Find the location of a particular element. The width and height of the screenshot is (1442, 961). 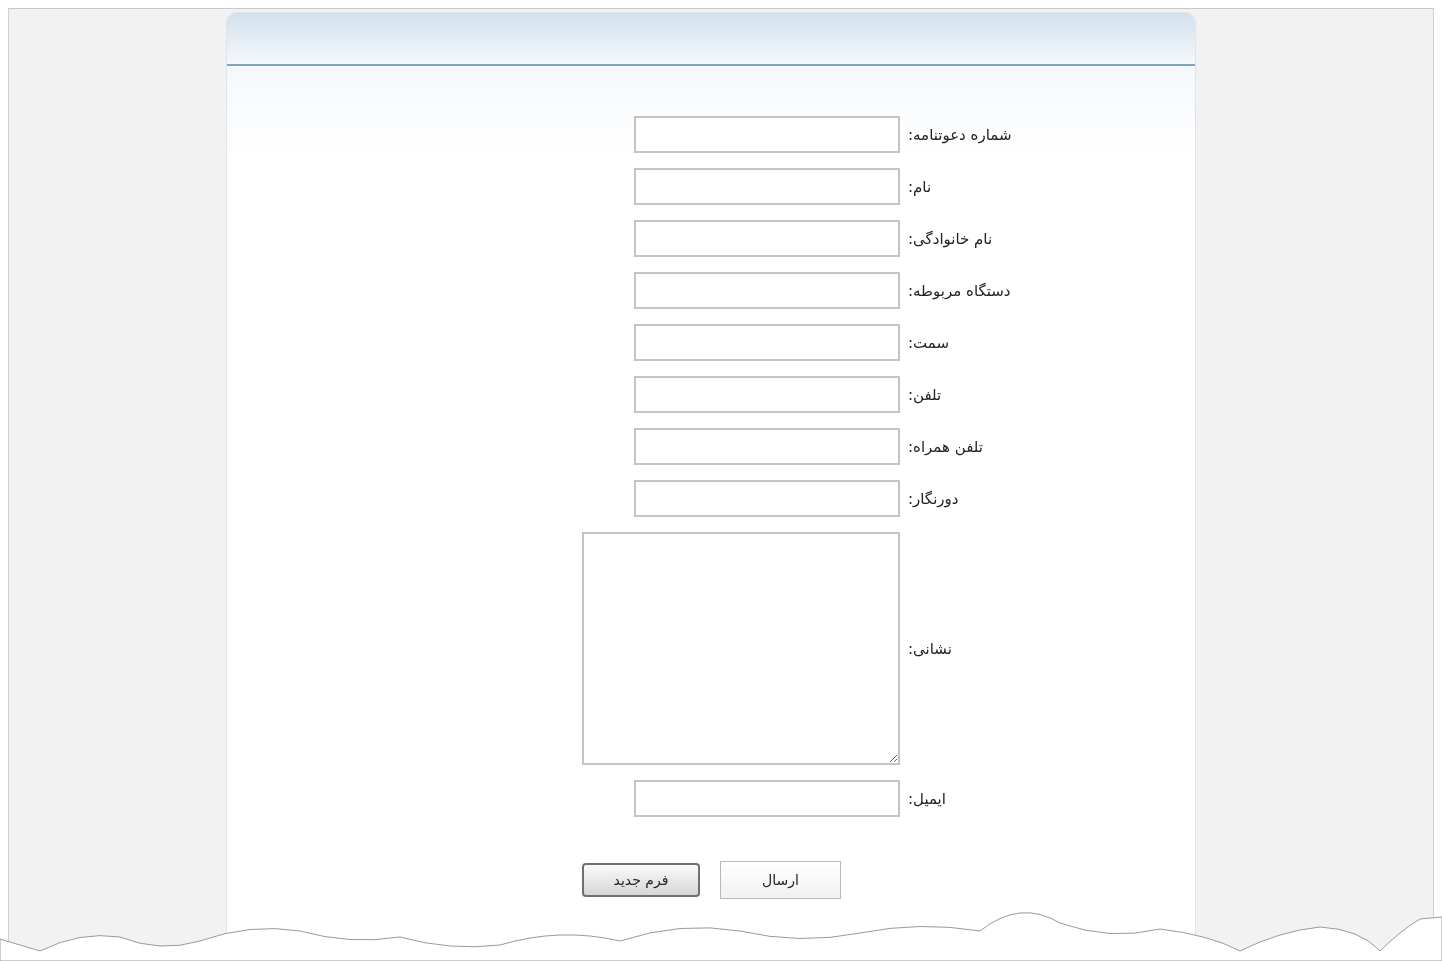

field-label: نشانی: is located at coordinates (930, 648).